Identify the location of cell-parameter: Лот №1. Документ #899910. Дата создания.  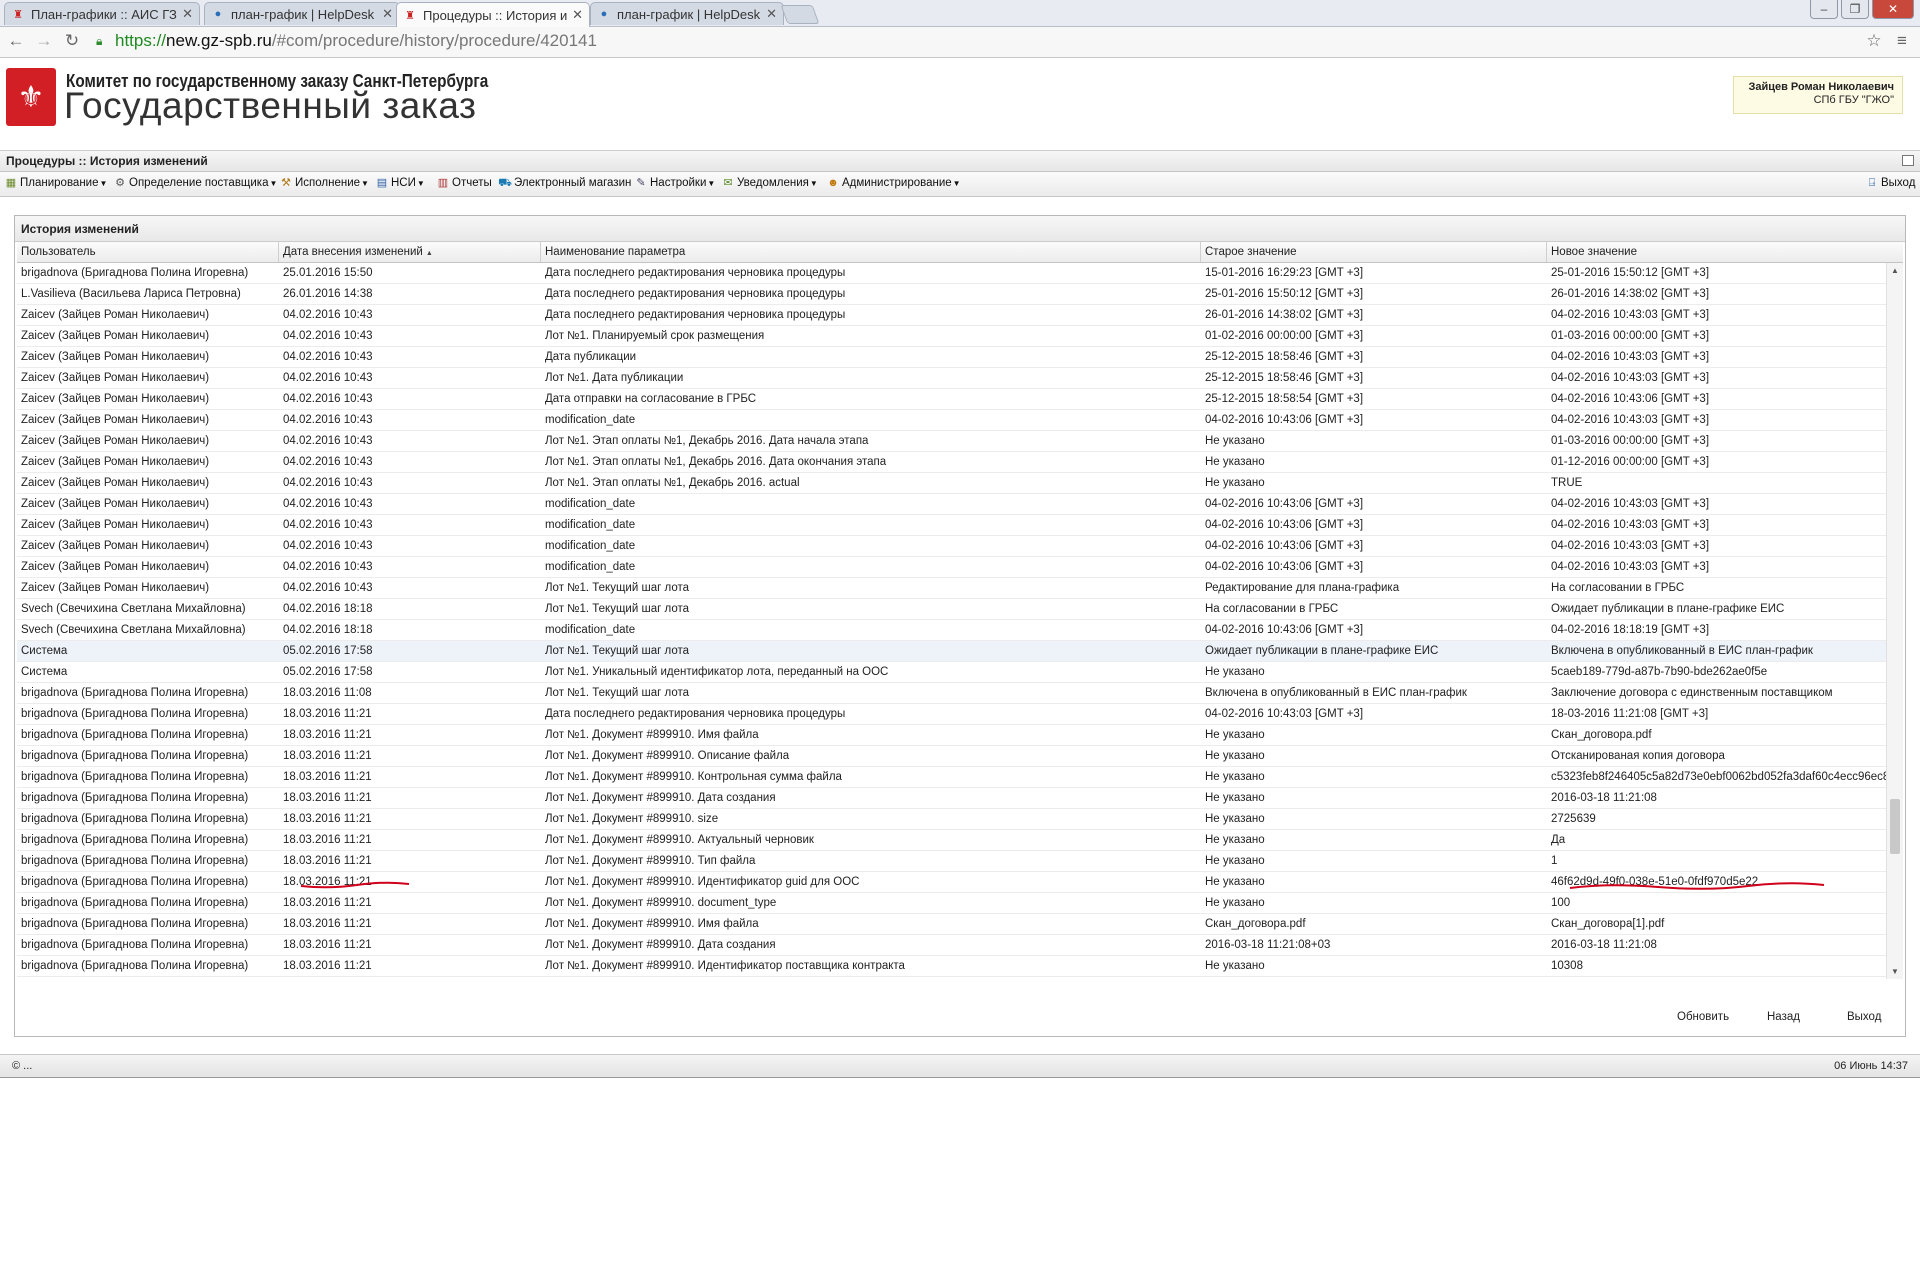
(660, 945).